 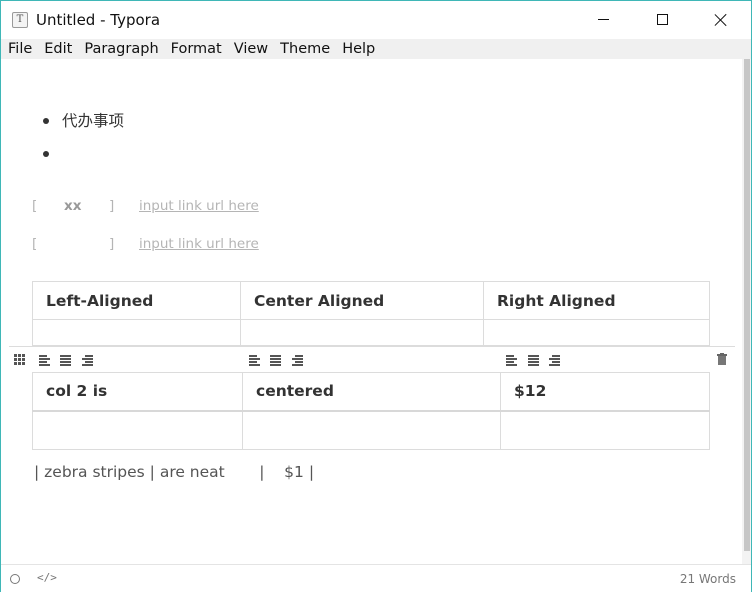 I want to click on window-title: Untitled - Typora, so click(x=98, y=20).